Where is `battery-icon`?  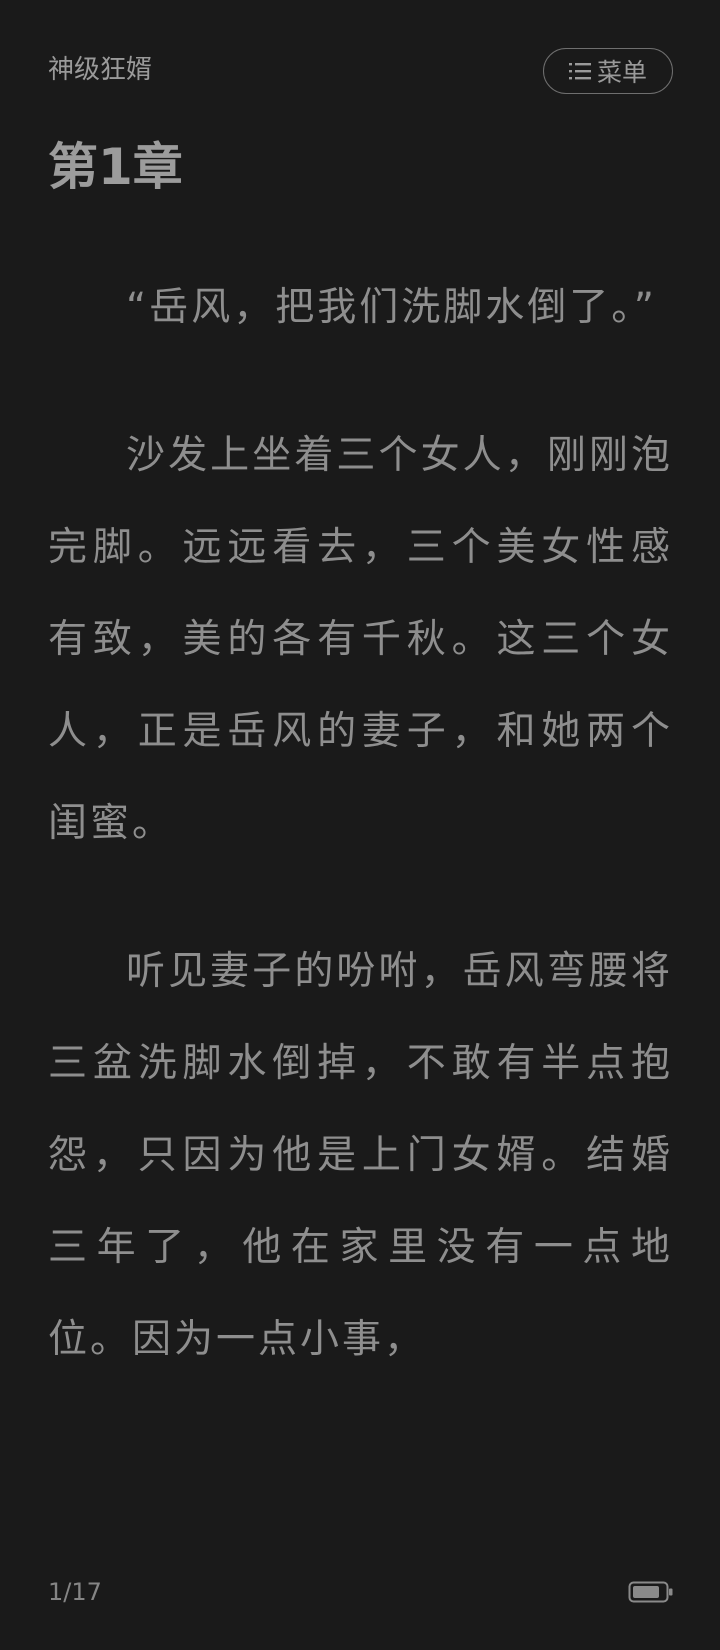 battery-icon is located at coordinates (651, 1592).